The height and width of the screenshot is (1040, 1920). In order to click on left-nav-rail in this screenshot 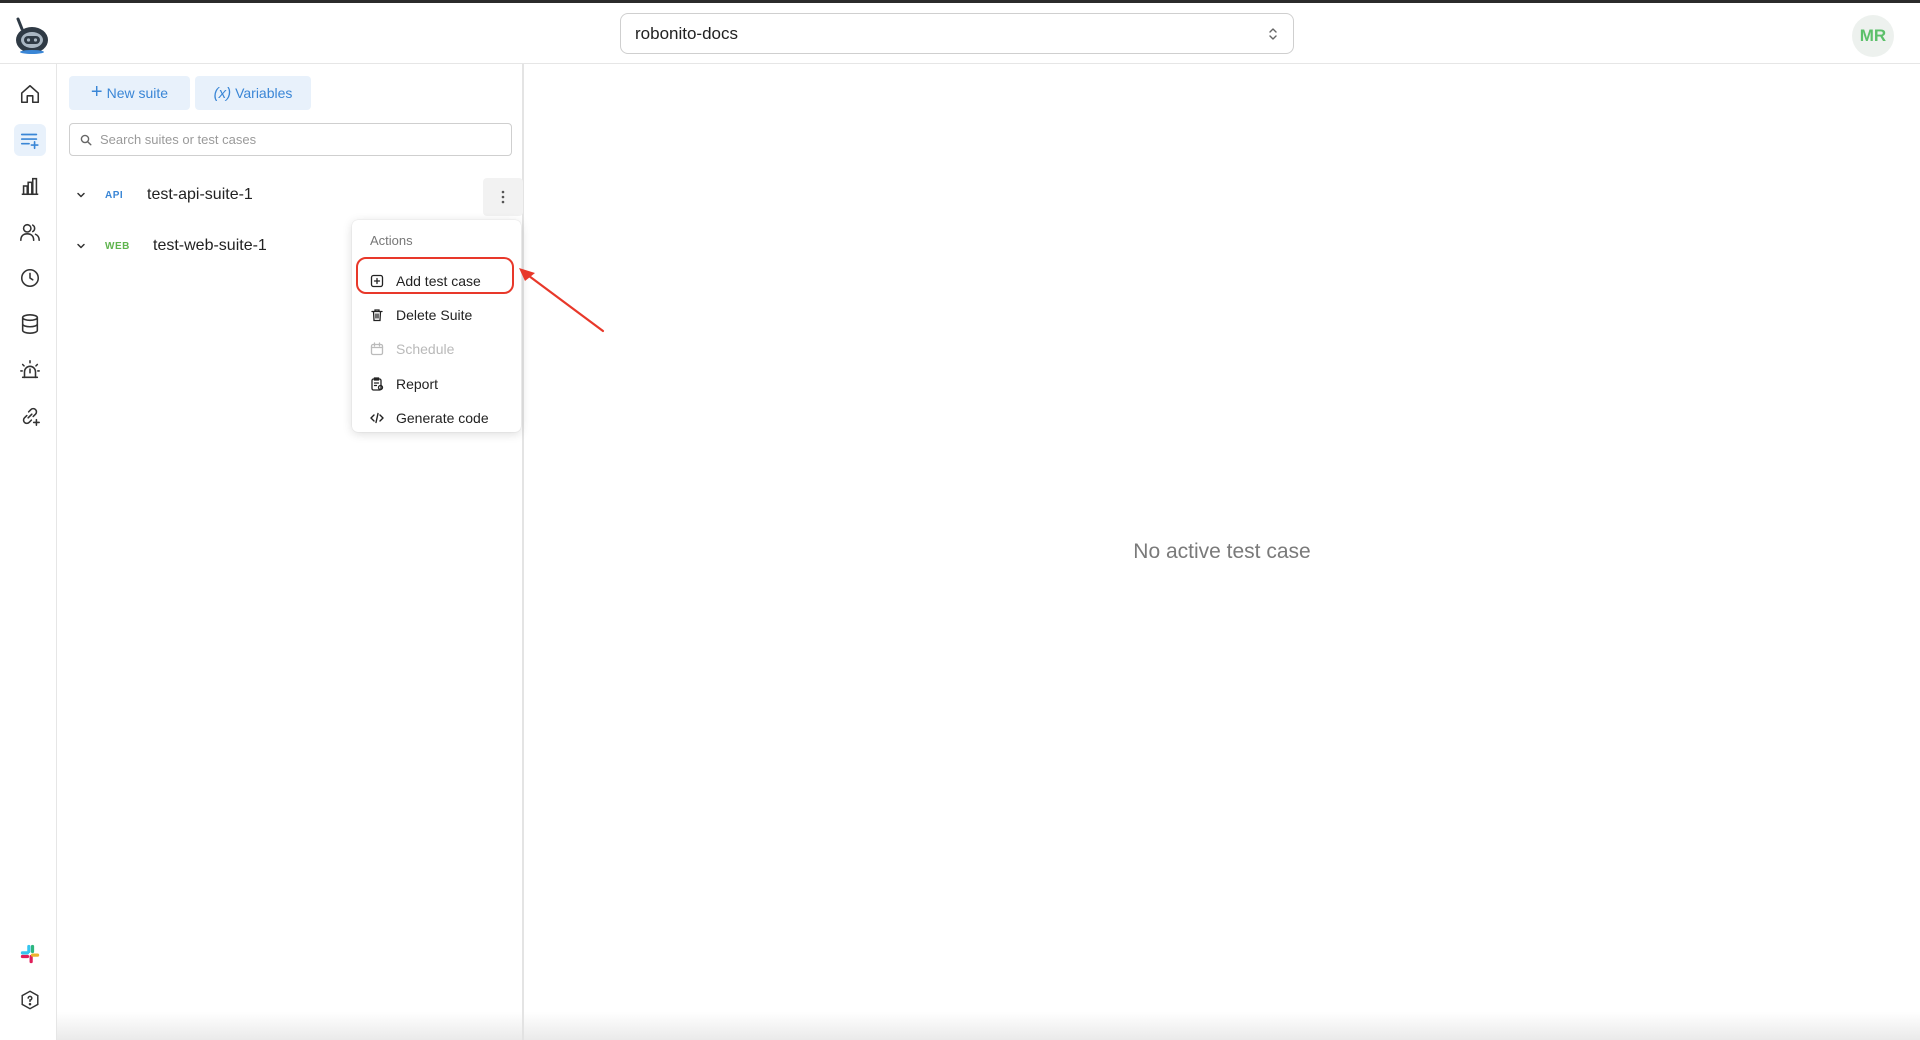, I will do `click(28, 552)`.